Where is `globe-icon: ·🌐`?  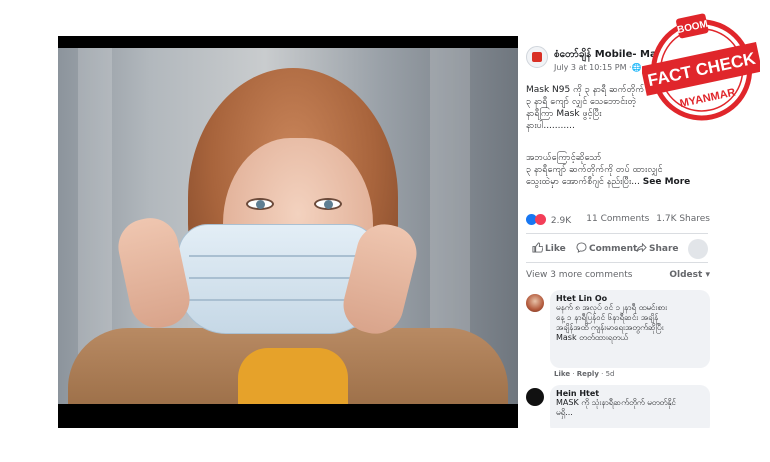
globe-icon: ·🌐 is located at coordinates (635, 67).